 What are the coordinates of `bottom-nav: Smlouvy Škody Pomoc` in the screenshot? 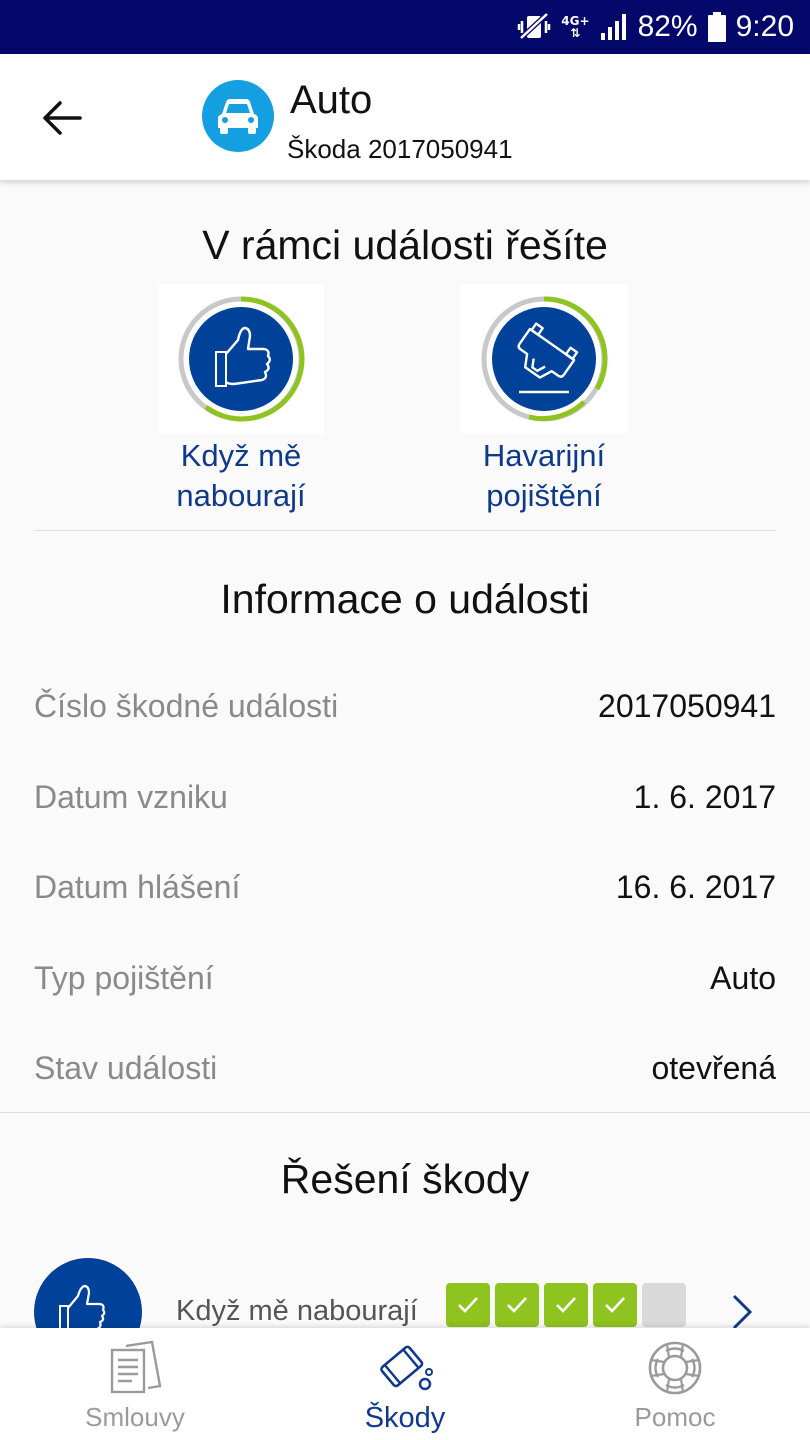 It's located at (405, 1384).